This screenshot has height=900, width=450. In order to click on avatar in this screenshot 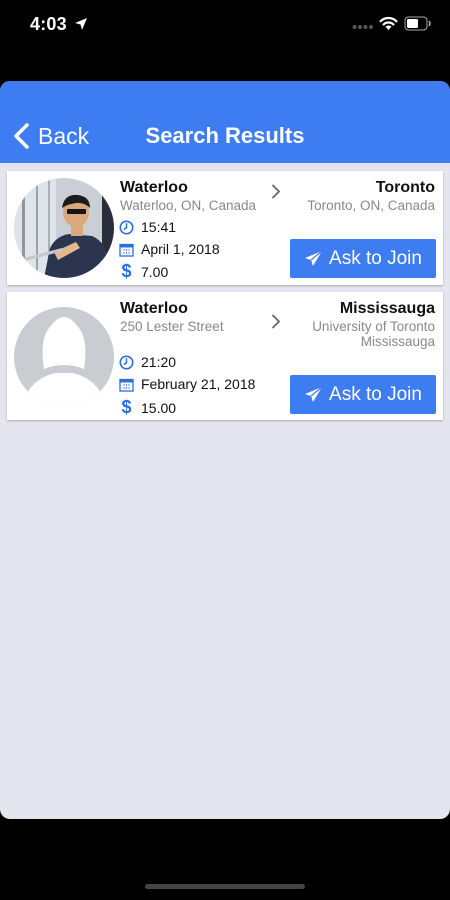, I will do `click(64, 228)`.